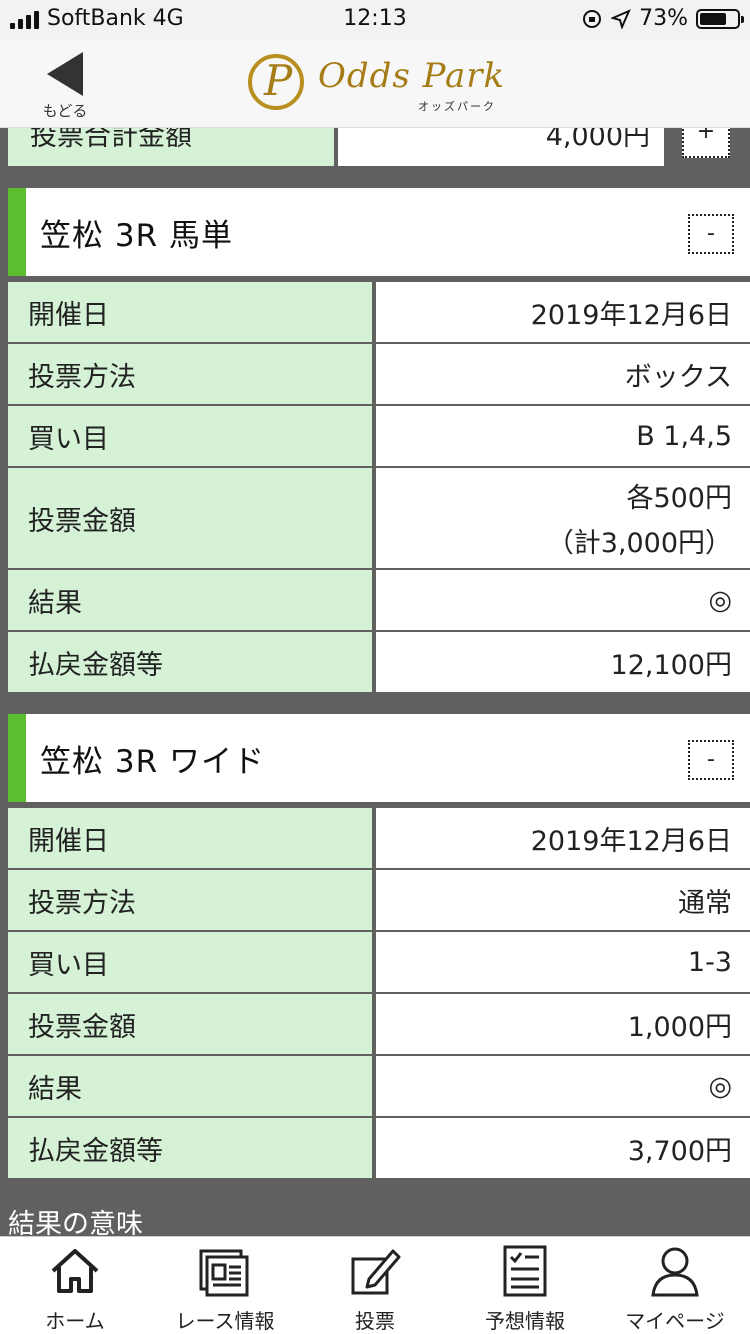 The image size is (750, 1334). I want to click on row-value: 各500円 （計3,000円）, so click(563, 518).